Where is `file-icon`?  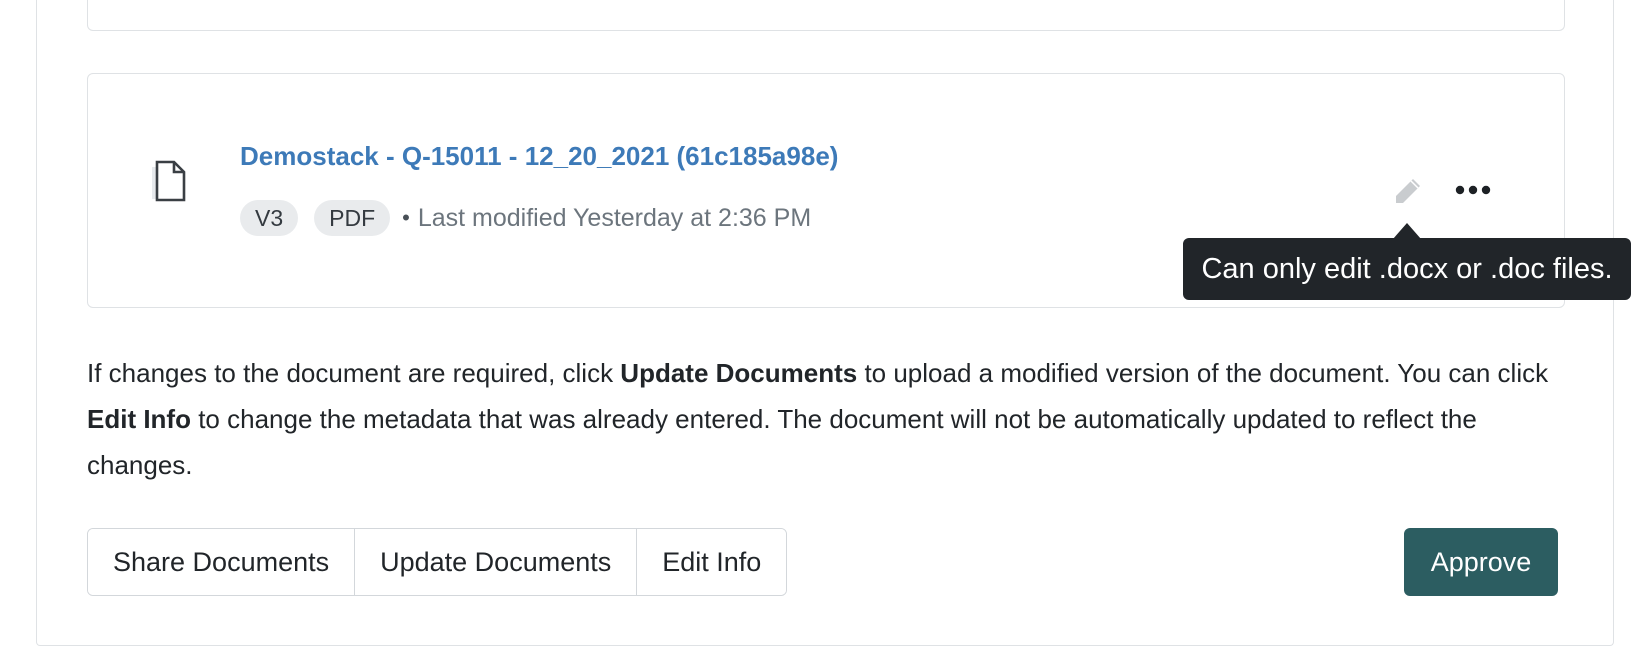 file-icon is located at coordinates (169, 181).